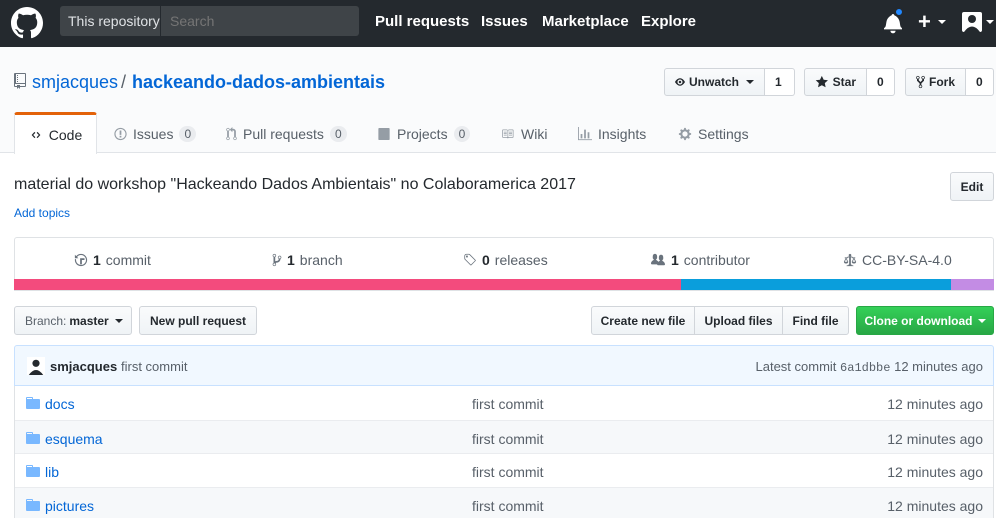 The height and width of the screenshot is (518, 996). Describe the element at coordinates (42, 213) in the screenshot. I see `add-topics-link: Add topics` at that location.